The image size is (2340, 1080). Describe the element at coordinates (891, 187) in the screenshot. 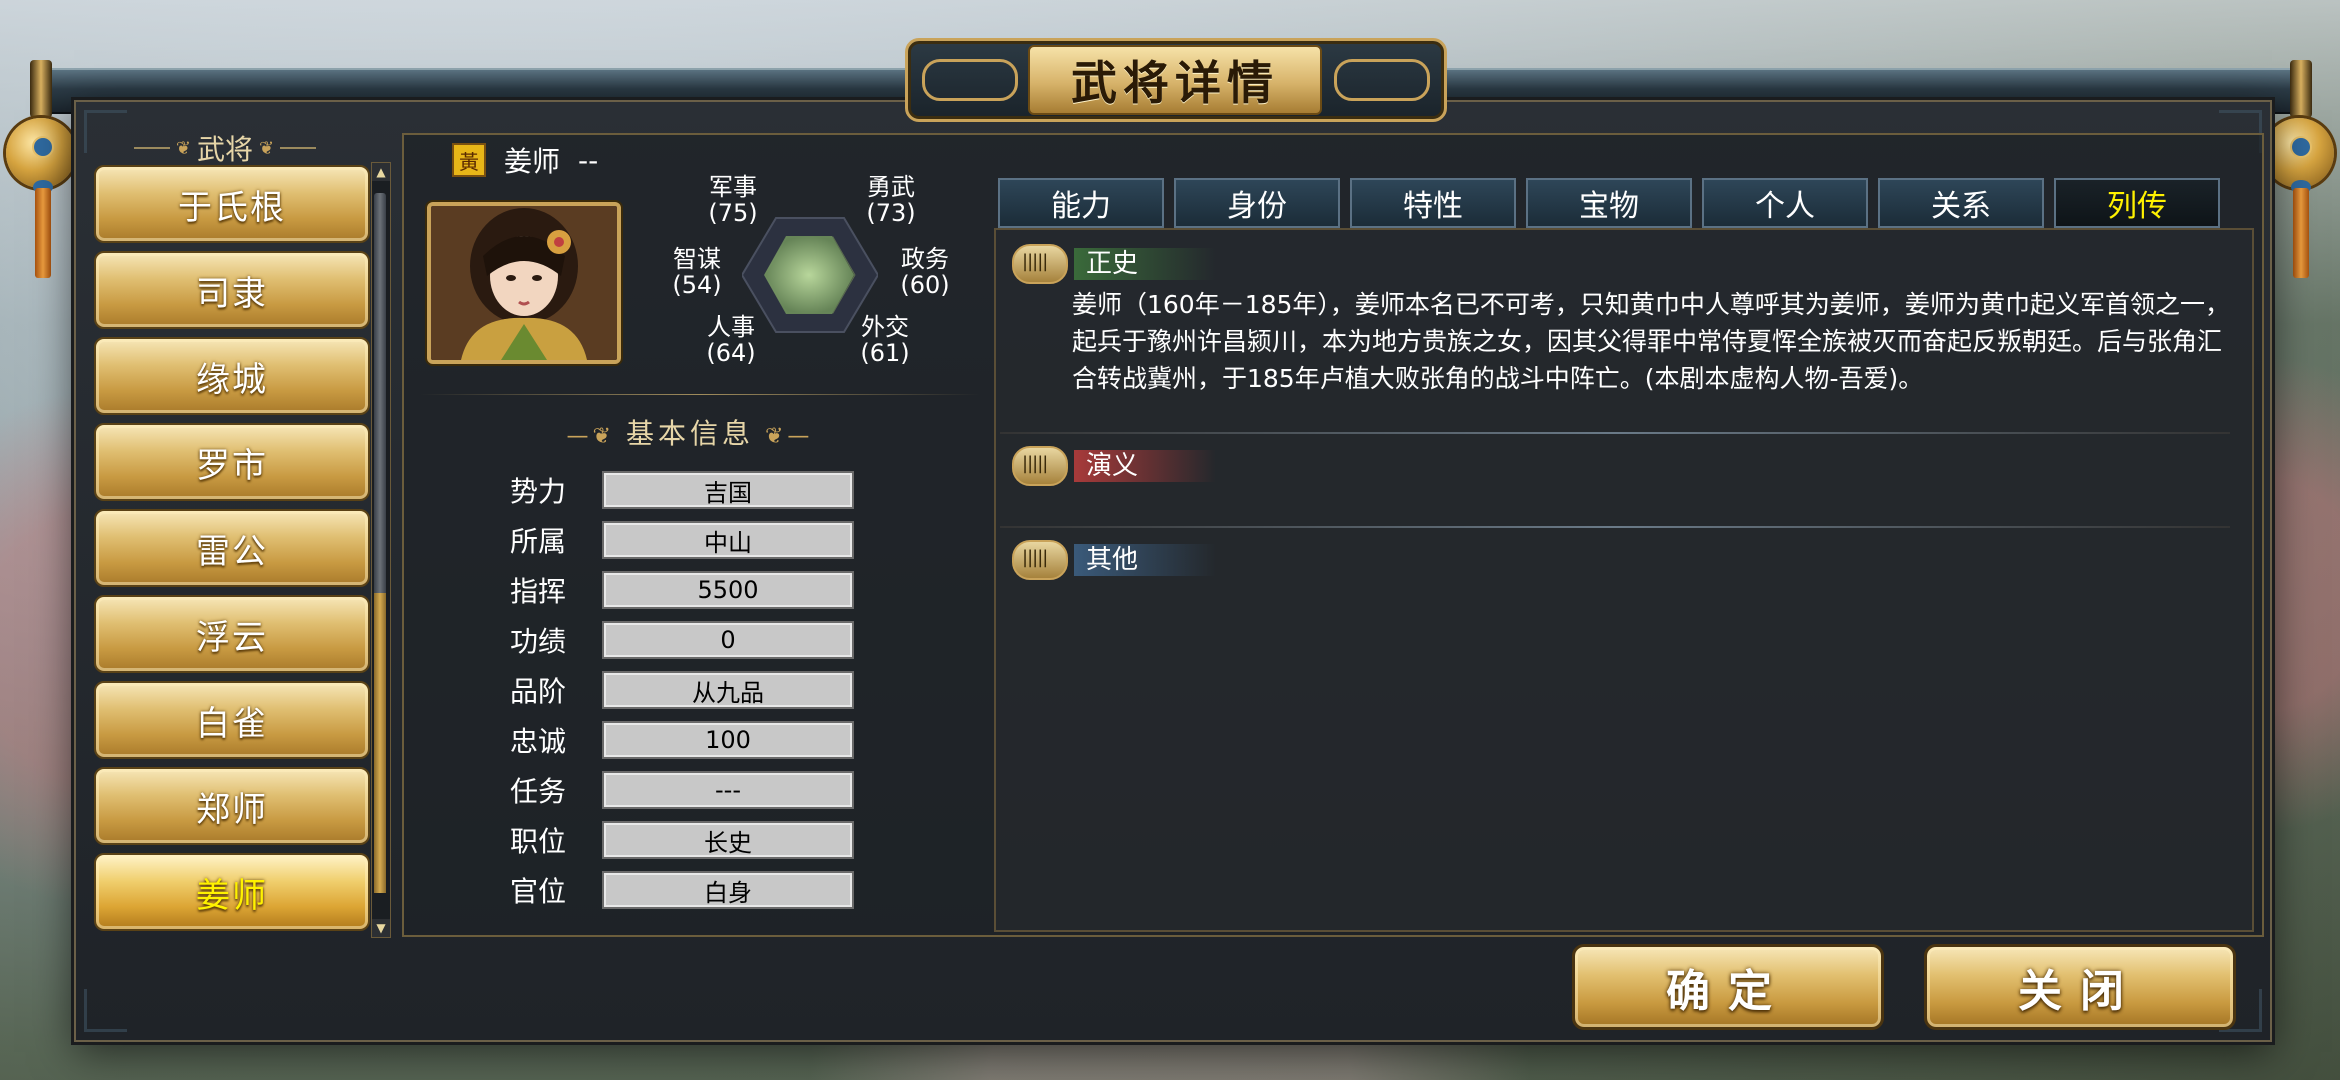

I see `stat-valor-label: 勇武` at that location.